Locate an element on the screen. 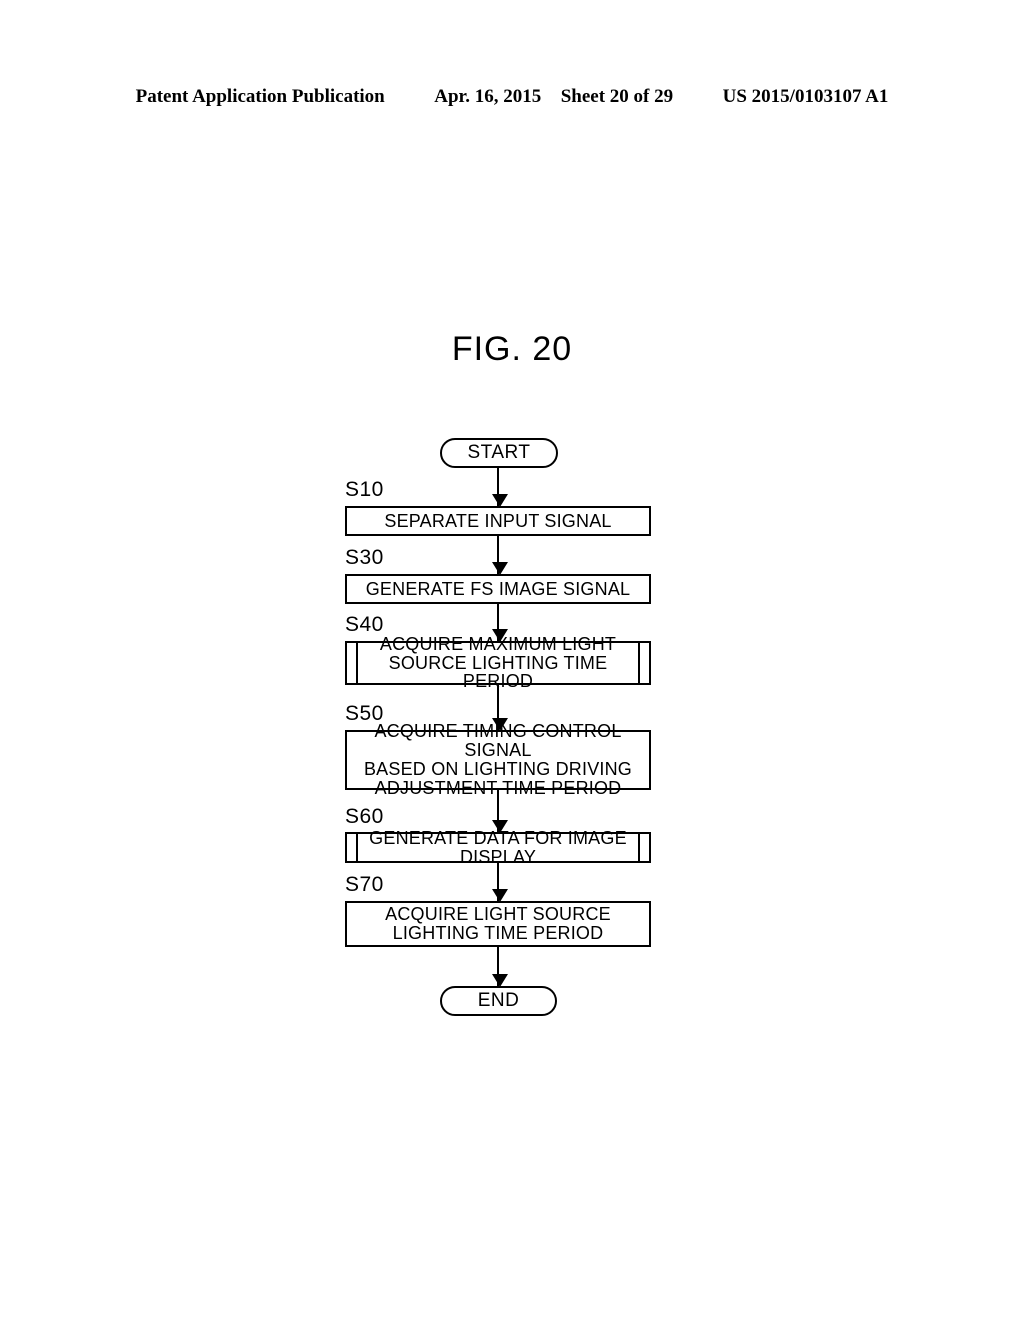 This screenshot has width=1024, height=1320. flowchart-start-terminal: START is located at coordinates (499, 453).